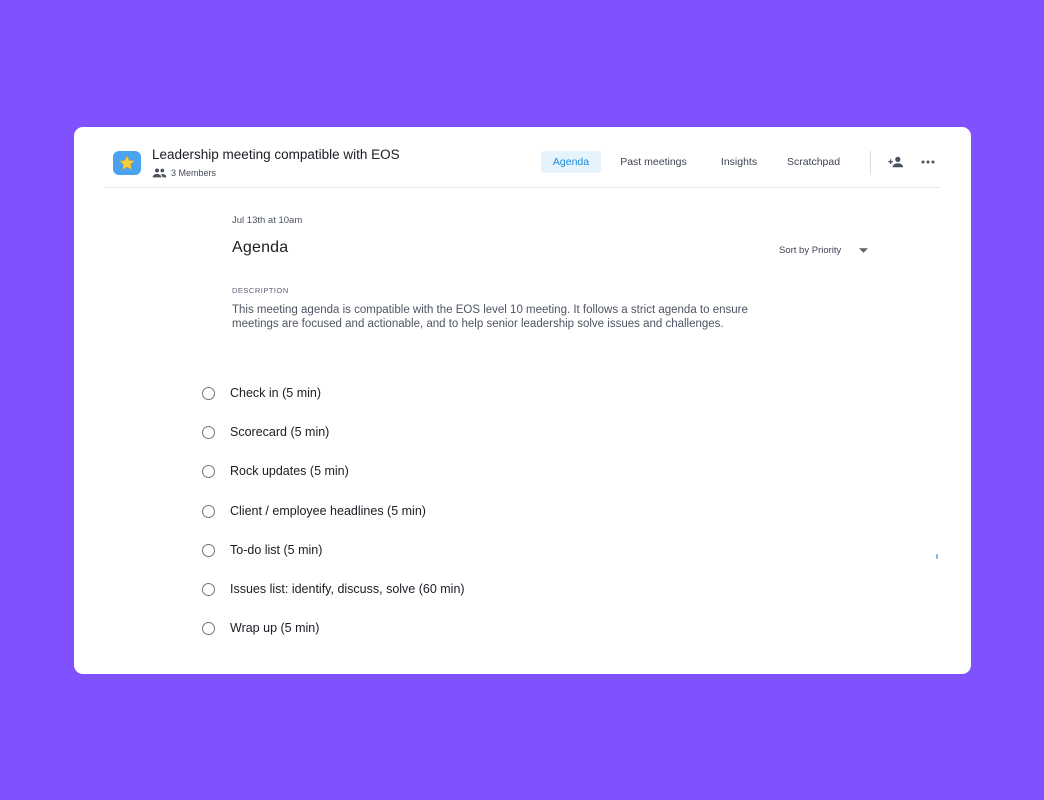  Describe the element at coordinates (864, 250) in the screenshot. I see `caret-down-icon` at that location.